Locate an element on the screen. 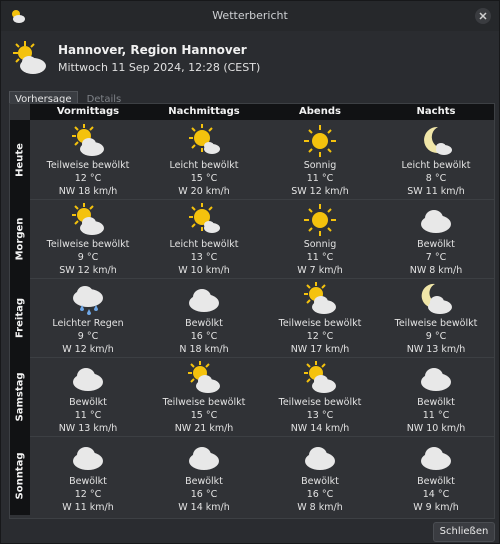  forecast-cell: Bewölkt 12 °C W 11 km/h is located at coordinates (88, 475).